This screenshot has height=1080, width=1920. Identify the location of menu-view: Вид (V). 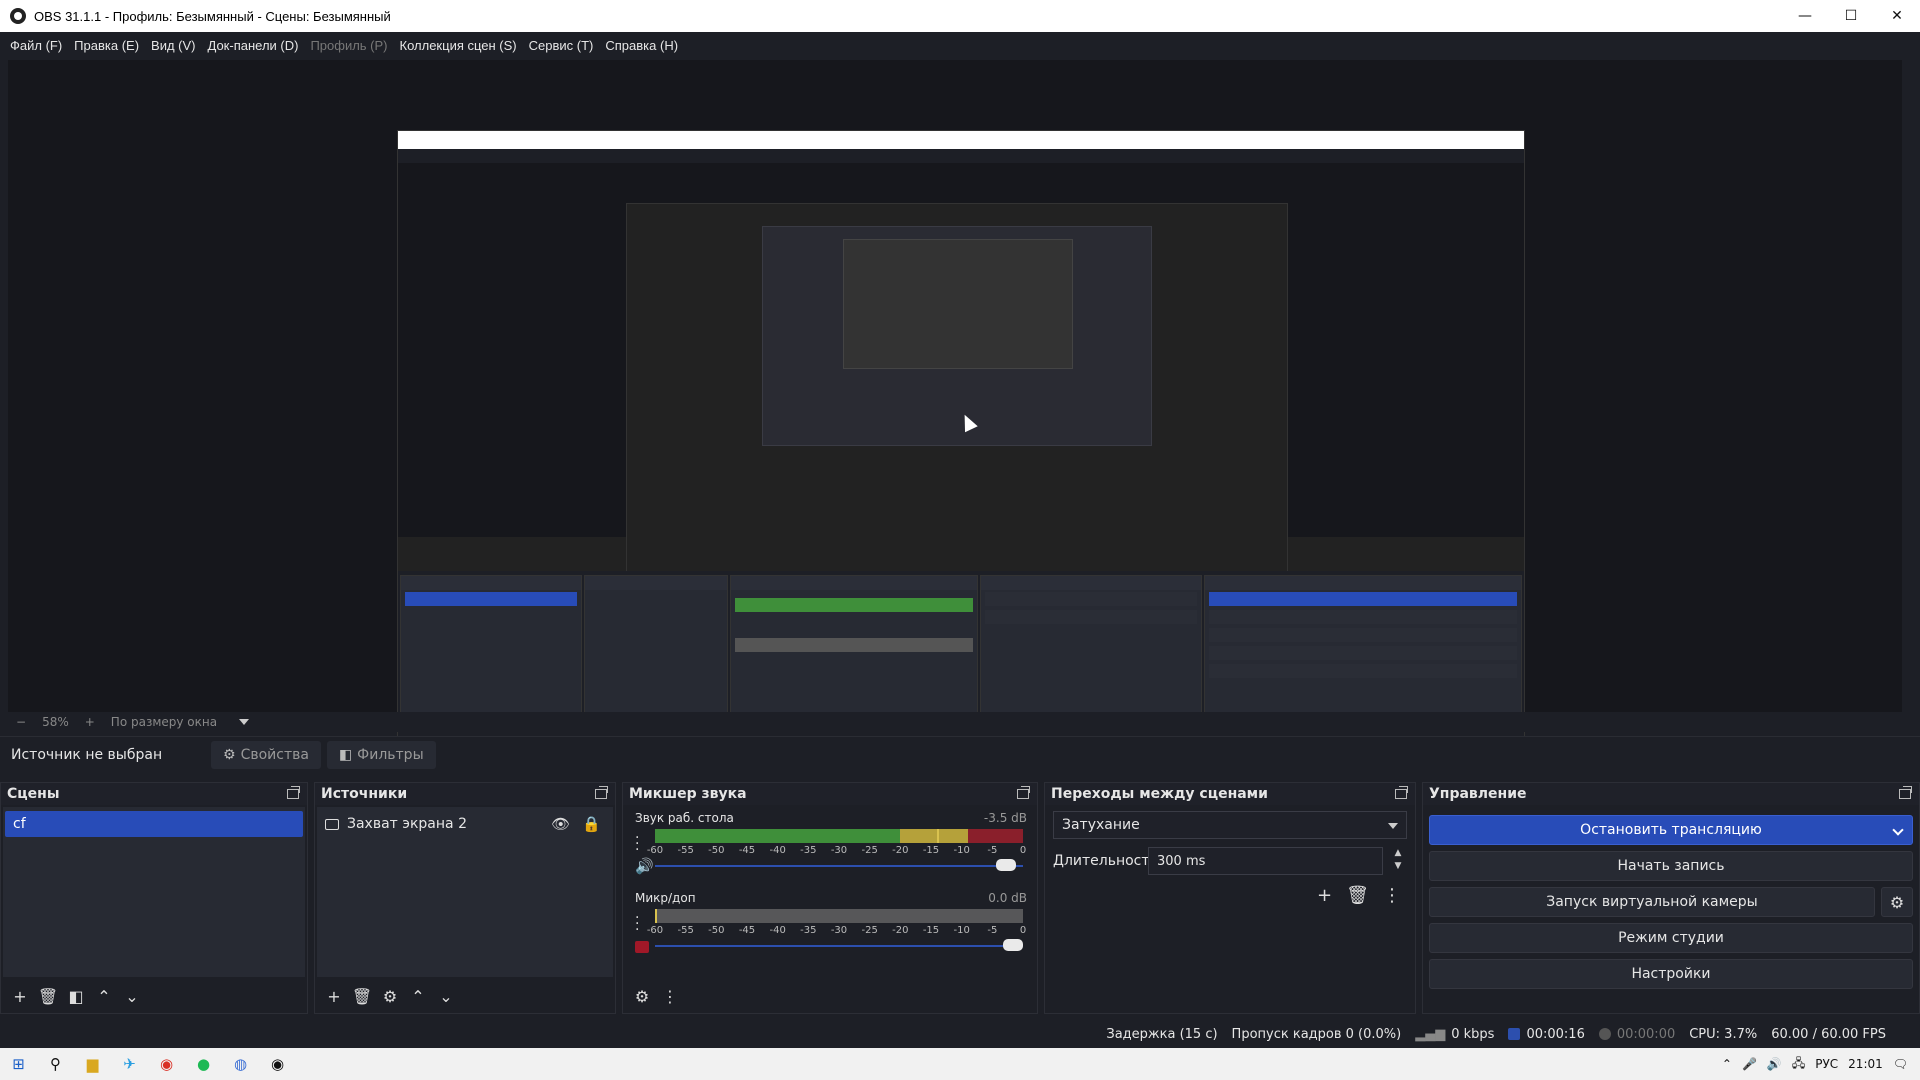
(173, 45).